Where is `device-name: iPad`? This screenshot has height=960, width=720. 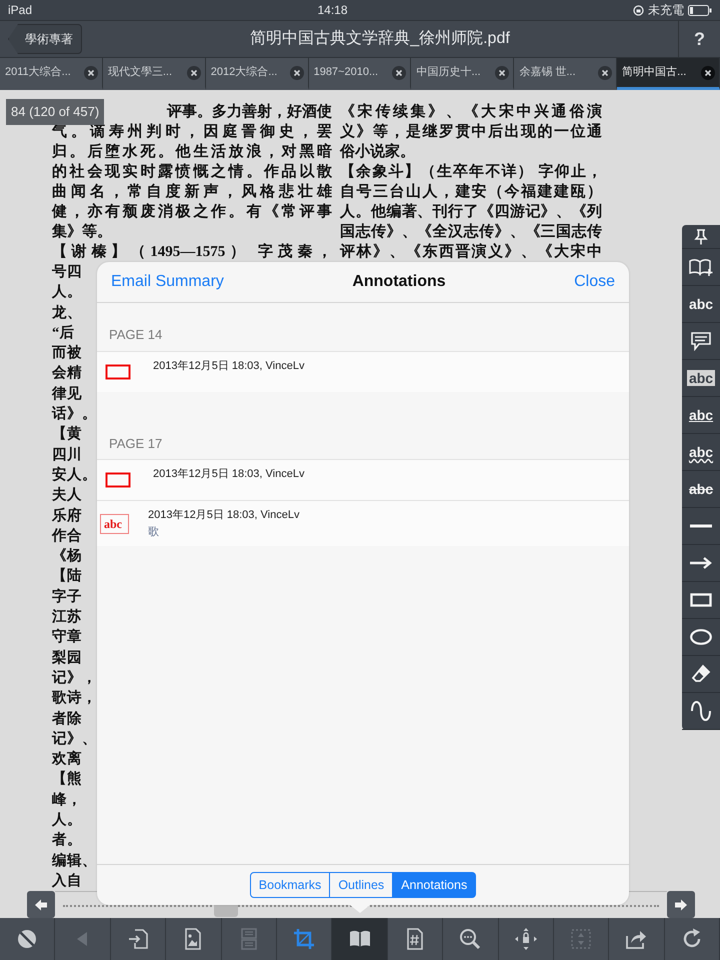
device-name: iPad is located at coordinates (20, 10).